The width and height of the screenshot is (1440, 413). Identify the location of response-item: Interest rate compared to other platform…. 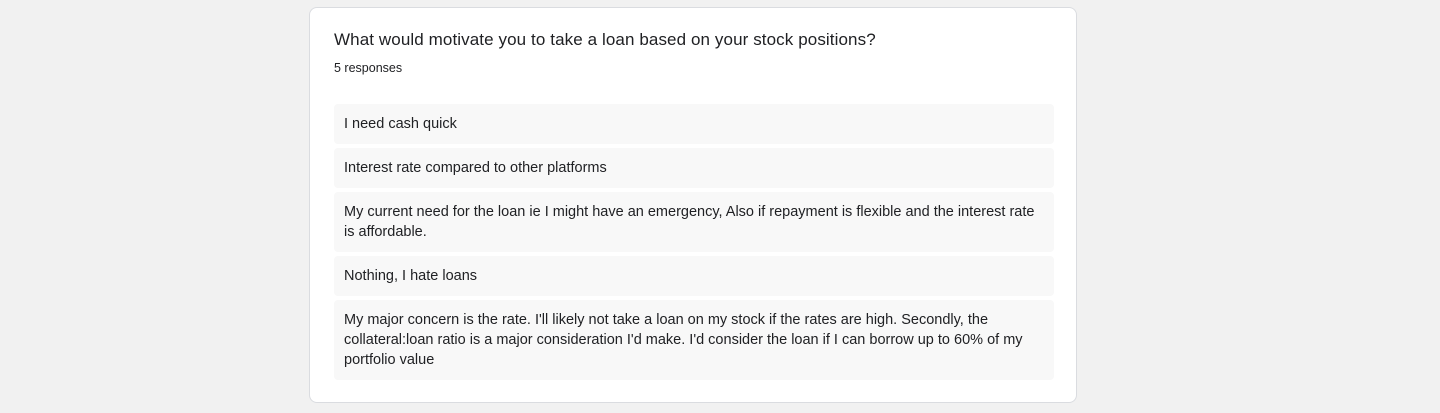
(694, 168).